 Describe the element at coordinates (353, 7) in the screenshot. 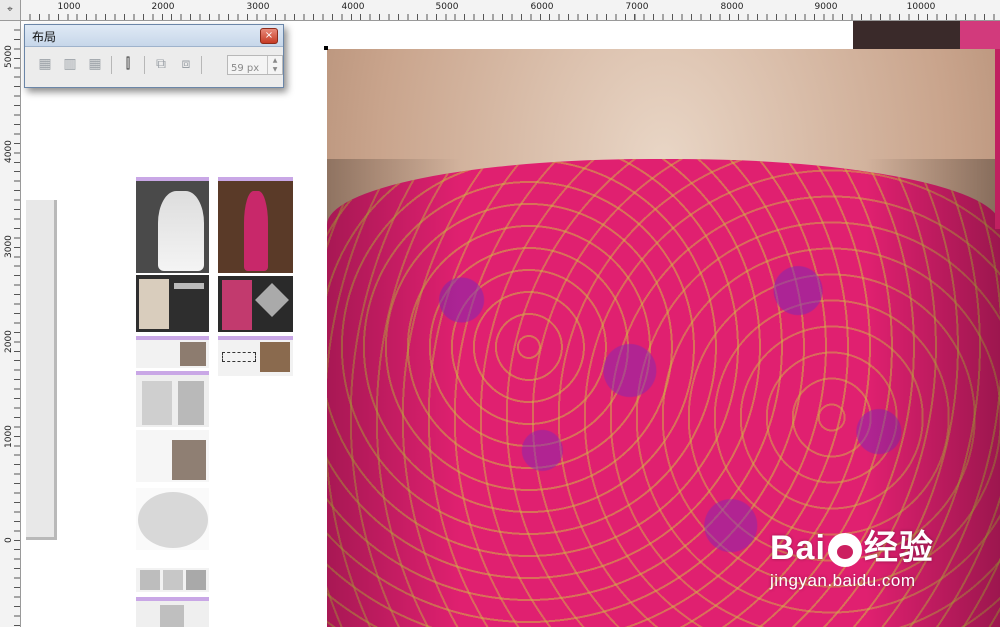

I see `ruler-top-label: 4000` at that location.